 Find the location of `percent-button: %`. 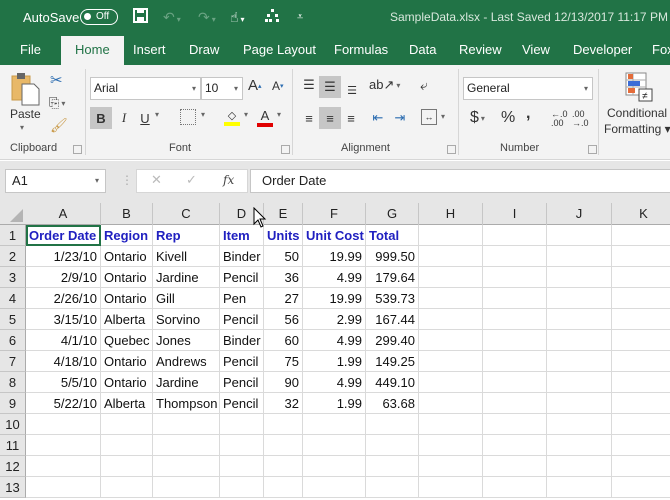

percent-button: % is located at coordinates (508, 118).